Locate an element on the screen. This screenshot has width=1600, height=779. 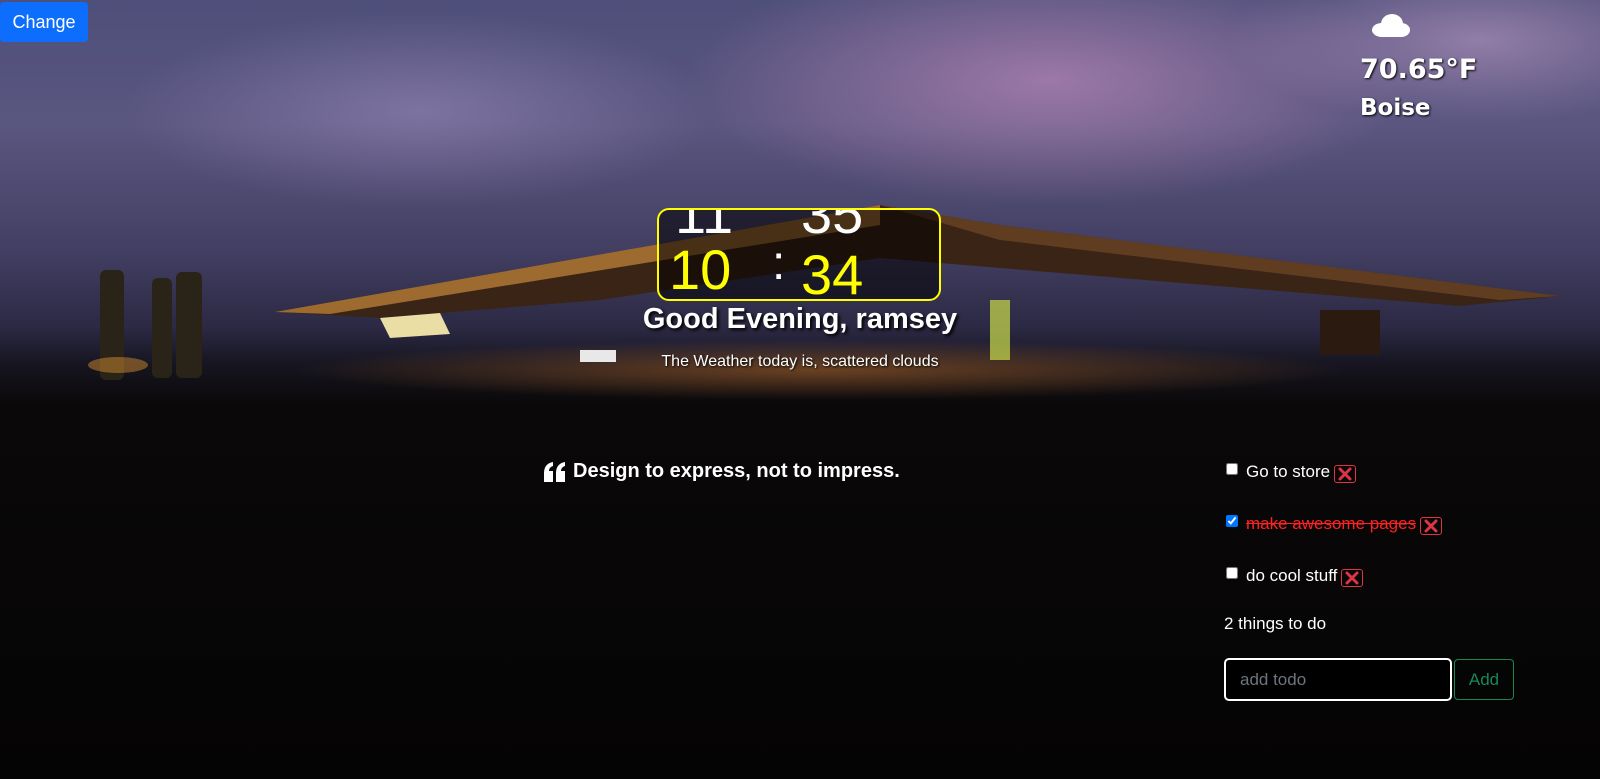
change-background-button: Change is located at coordinates (44, 22).